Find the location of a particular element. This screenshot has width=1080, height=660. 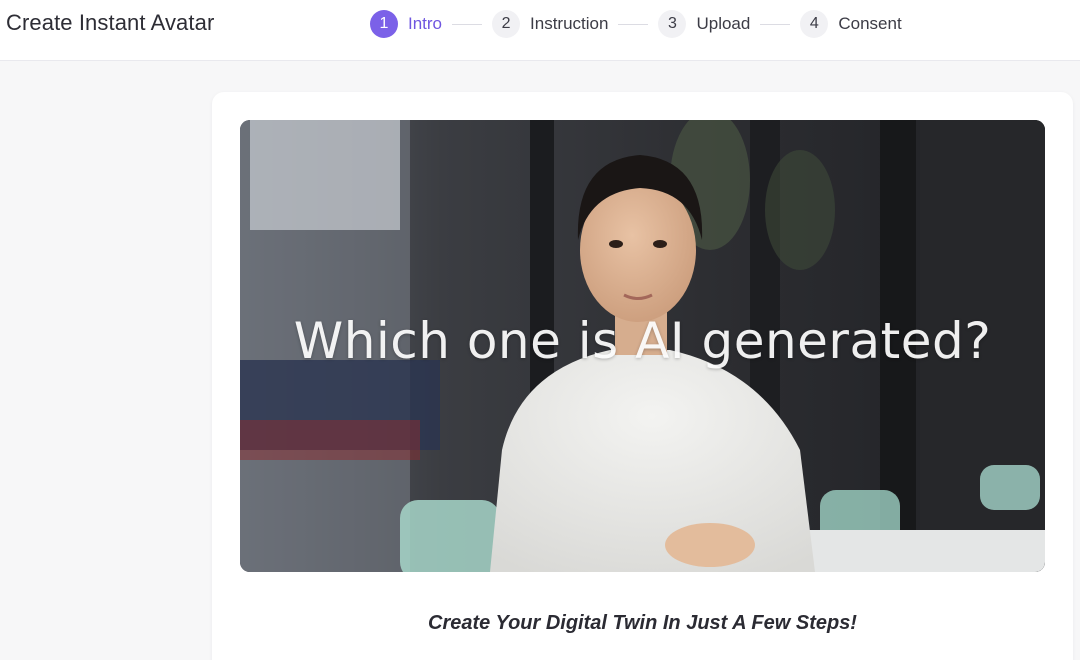

step-intro: 1 Intro is located at coordinates (406, 24).